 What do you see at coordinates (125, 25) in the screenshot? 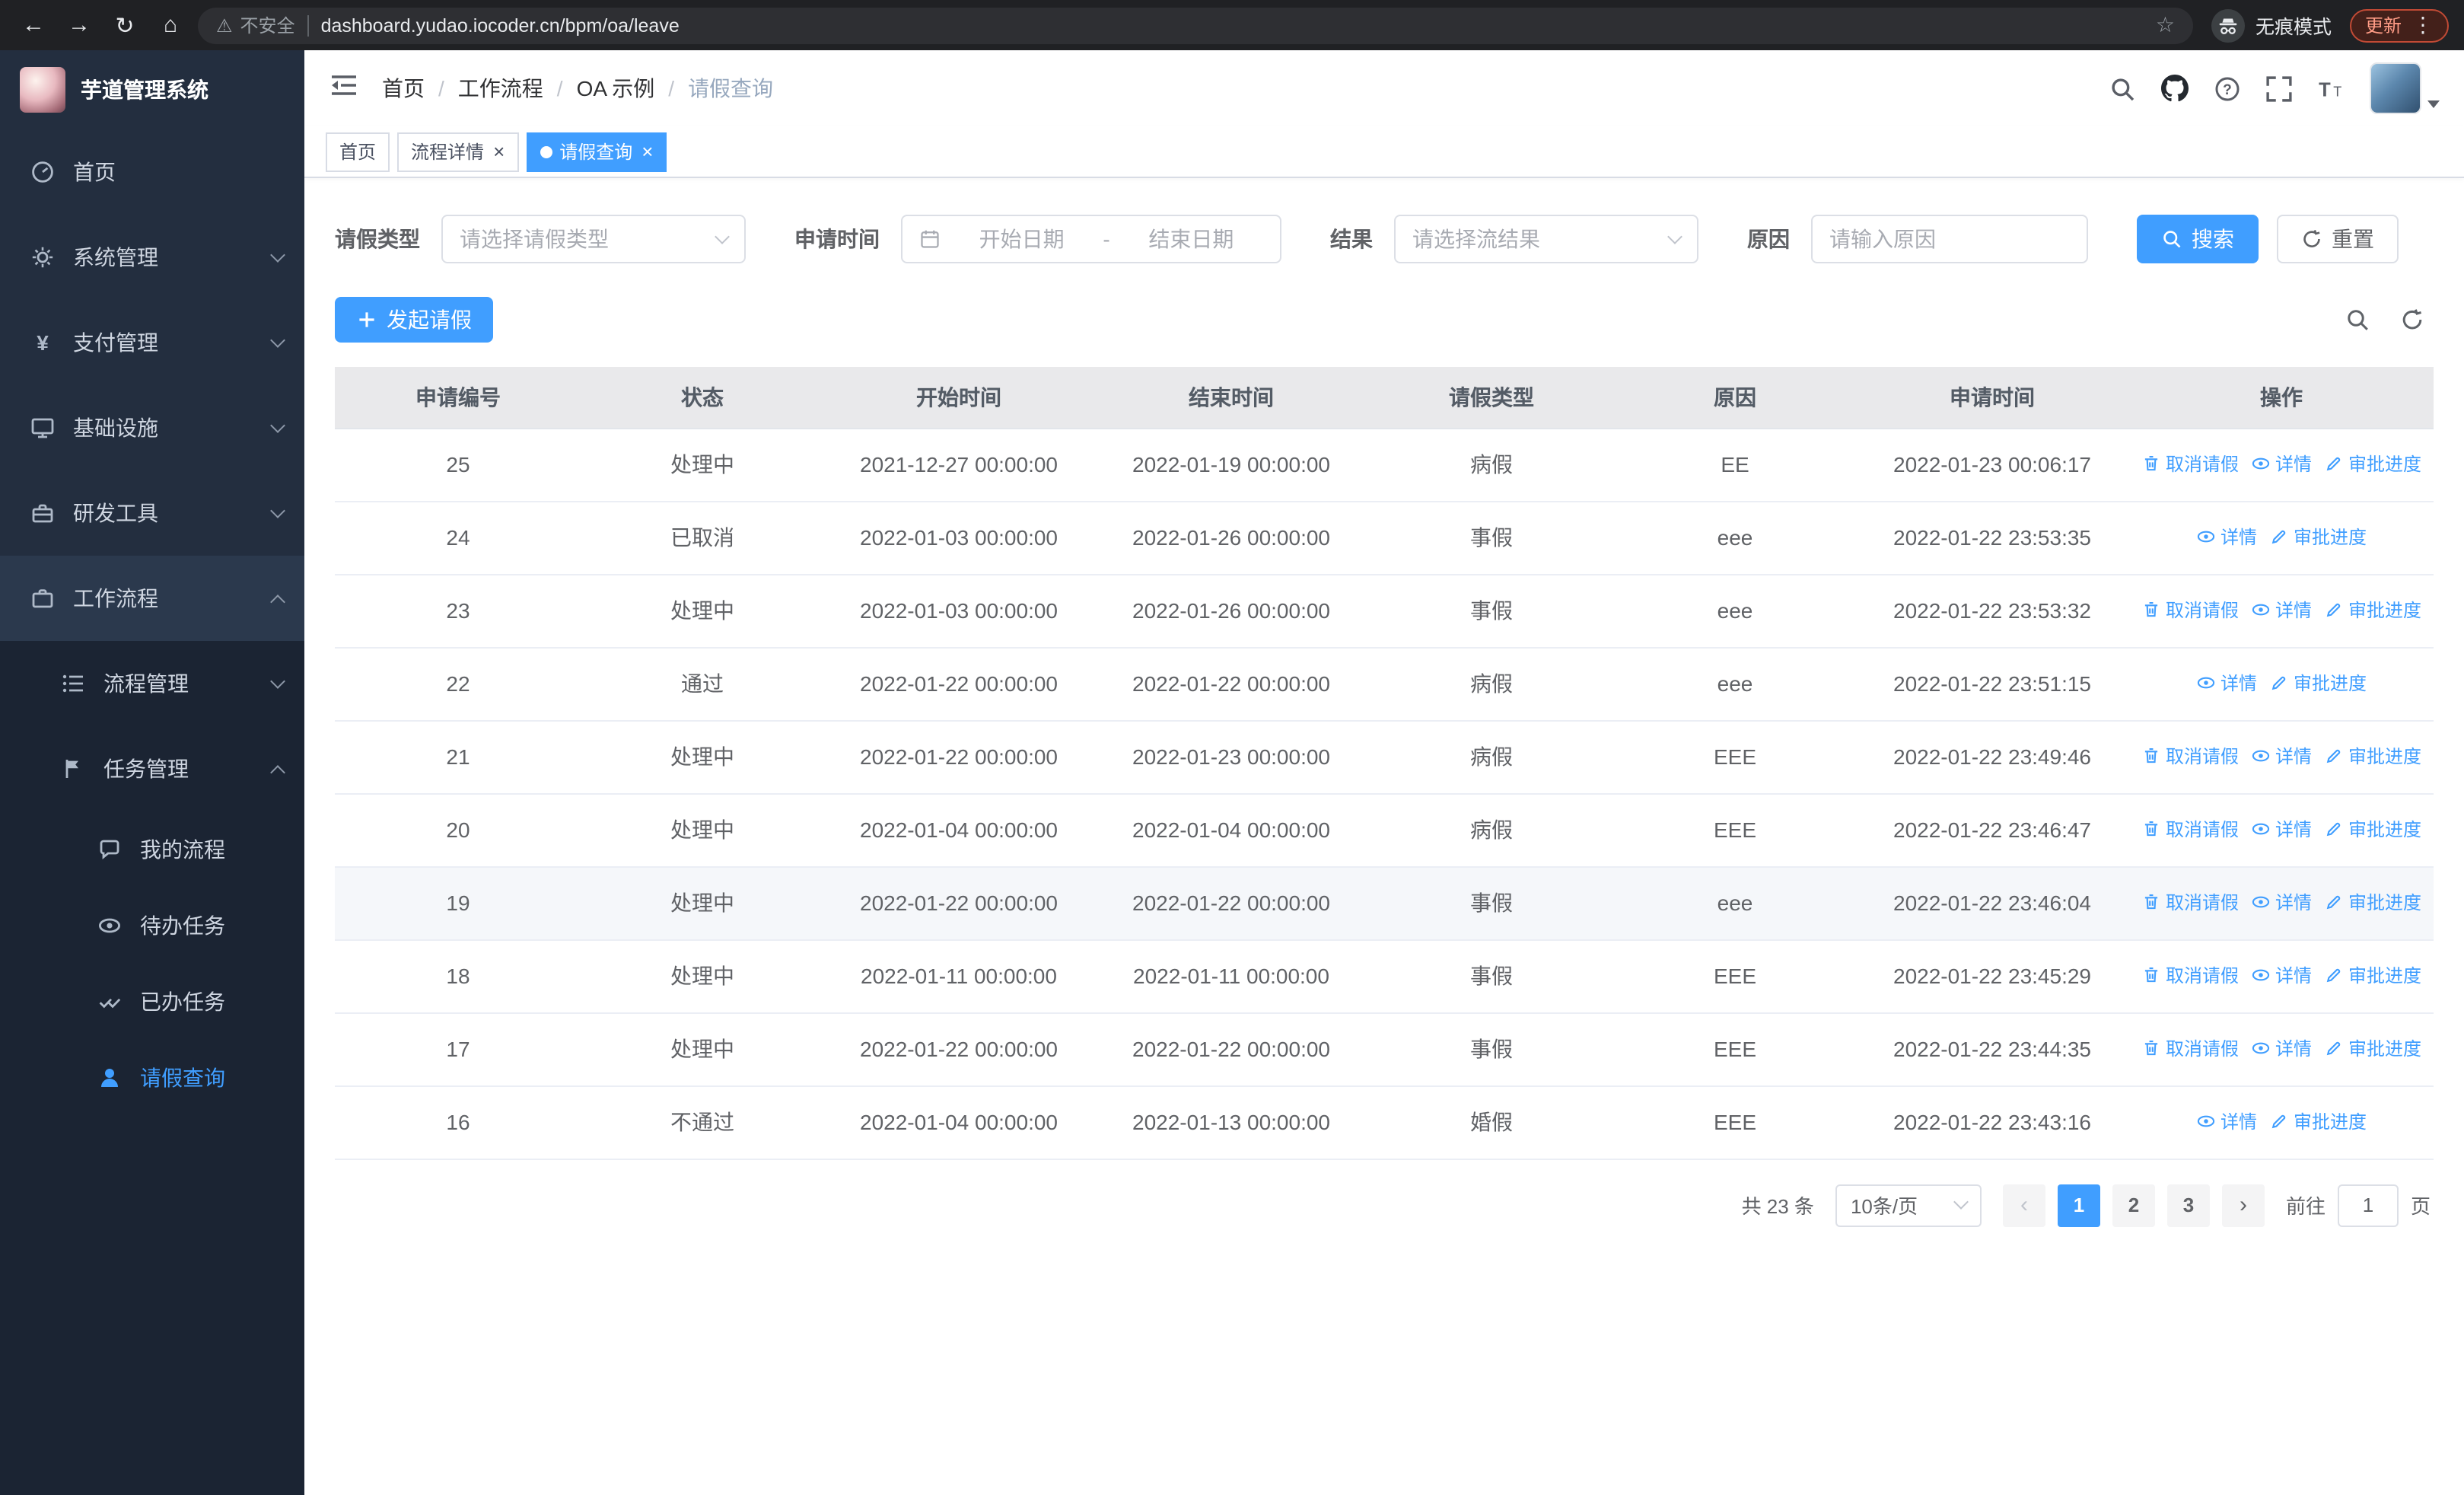
I see `browser-reload-icon: ↻` at bounding box center [125, 25].